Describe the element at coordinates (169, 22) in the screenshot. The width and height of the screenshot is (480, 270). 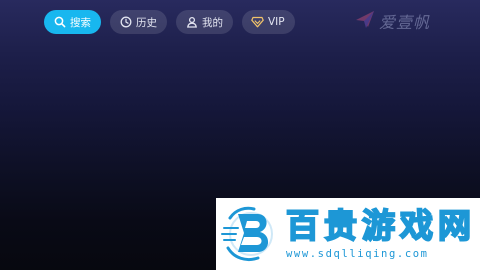
I see `top-nav: 搜索 历史 我的 VIP` at that location.